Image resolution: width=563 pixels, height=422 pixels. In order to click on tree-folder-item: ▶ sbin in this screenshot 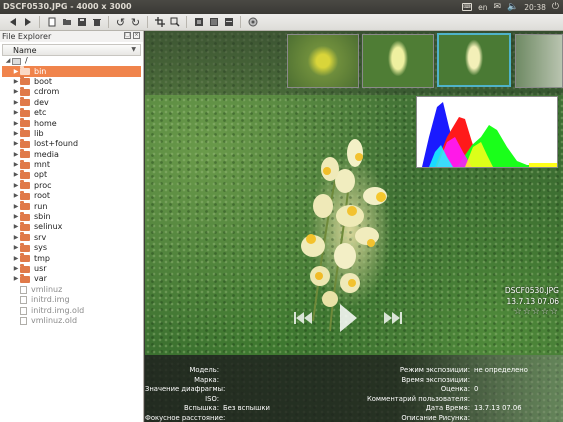, I will do `click(71, 216)`.